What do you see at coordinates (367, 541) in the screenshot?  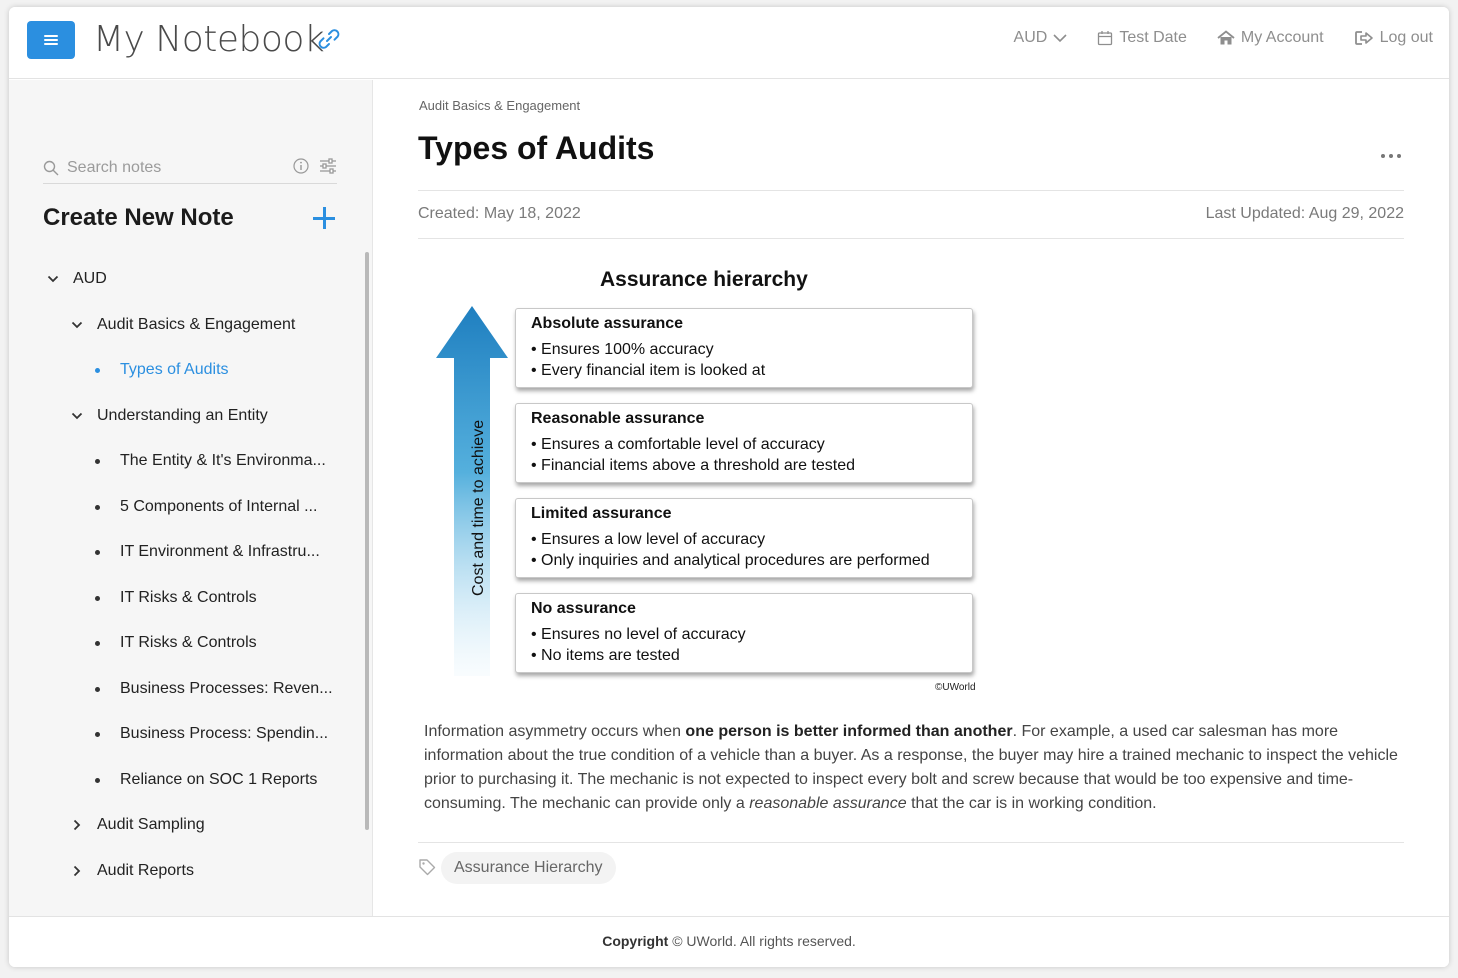 I see `sidebar-scrollbar` at bounding box center [367, 541].